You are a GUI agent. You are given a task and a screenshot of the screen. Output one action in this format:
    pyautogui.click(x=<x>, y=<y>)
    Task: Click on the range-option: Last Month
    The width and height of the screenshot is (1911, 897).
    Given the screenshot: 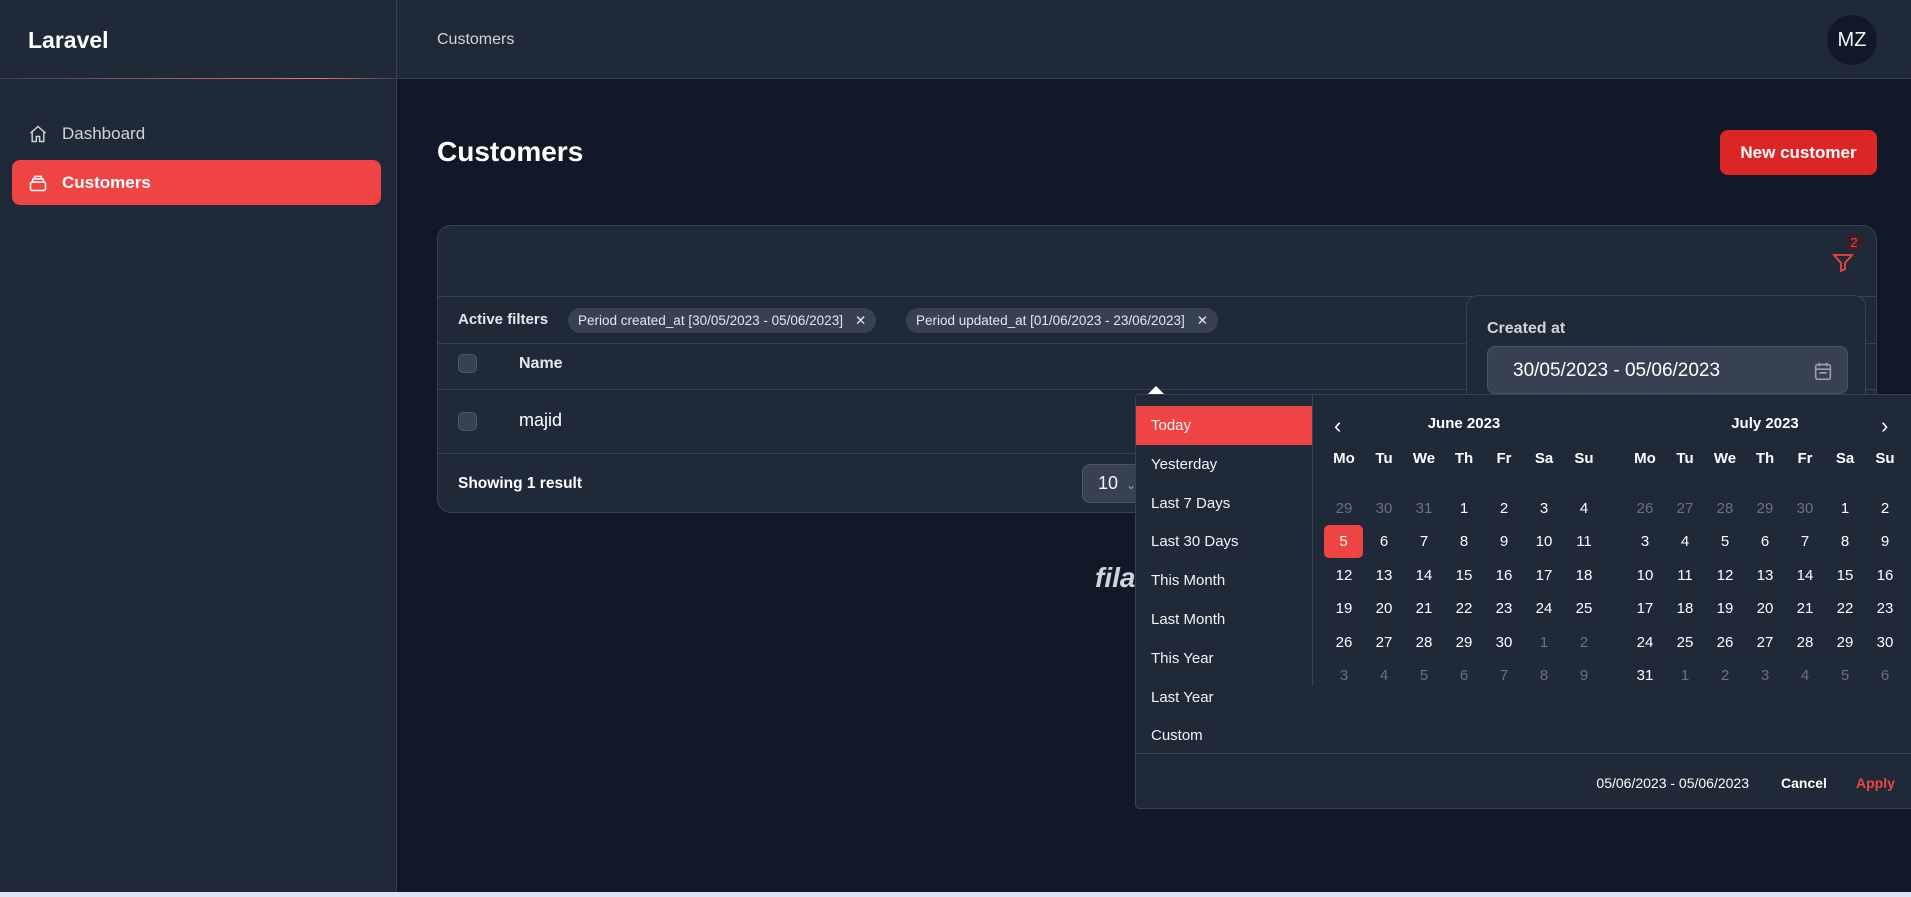 What is the action you would take?
    pyautogui.click(x=1224, y=619)
    